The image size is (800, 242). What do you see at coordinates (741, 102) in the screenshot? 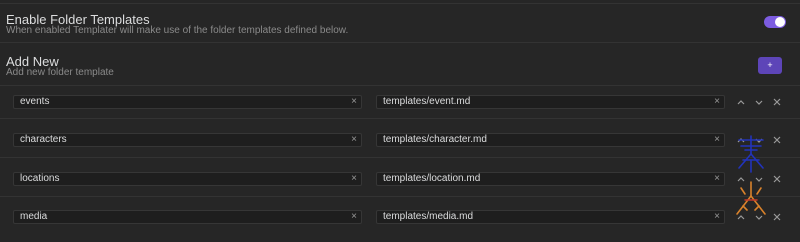
I see `chevron-up-icon` at bounding box center [741, 102].